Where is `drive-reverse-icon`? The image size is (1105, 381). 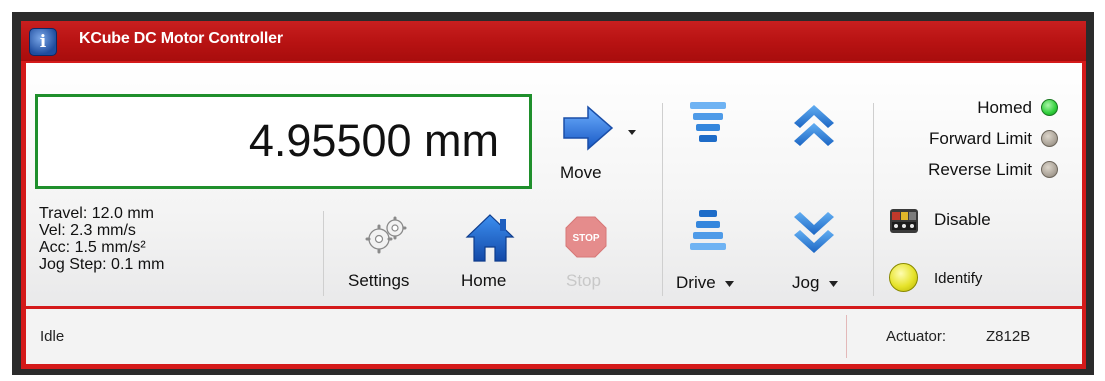
drive-reverse-icon is located at coordinates (708, 233).